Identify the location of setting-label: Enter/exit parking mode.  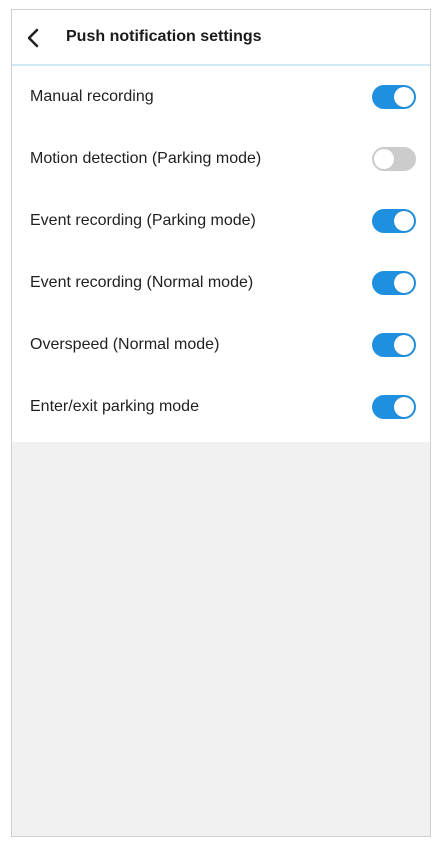
(114, 406).